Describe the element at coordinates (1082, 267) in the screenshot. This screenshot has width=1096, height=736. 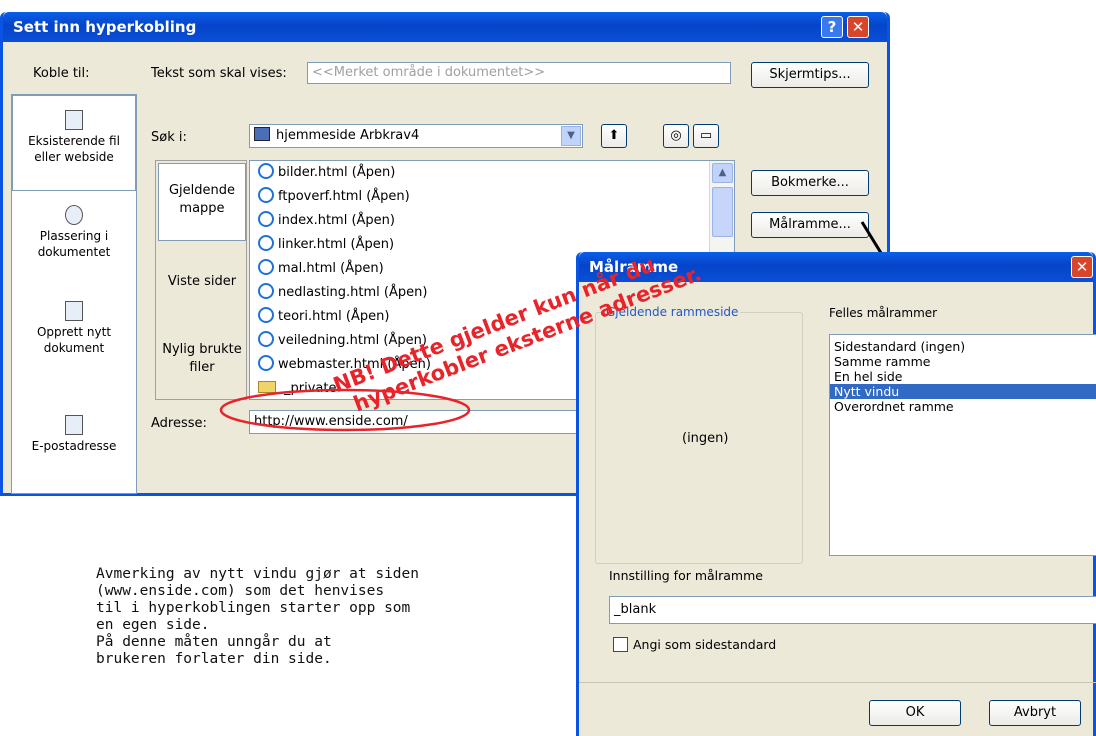
I see `target-close-button: ✕` at that location.